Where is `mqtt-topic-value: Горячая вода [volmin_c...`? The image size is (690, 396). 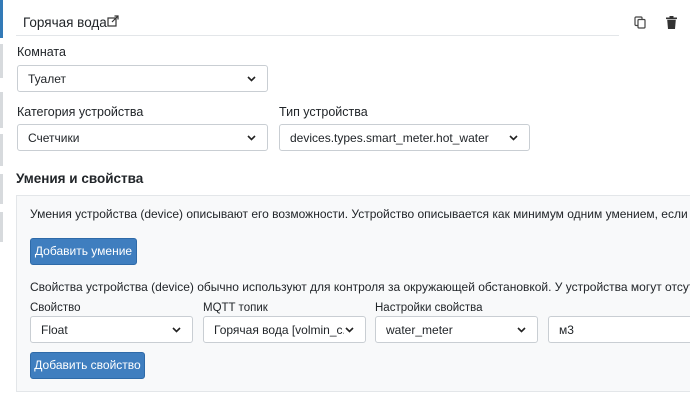
mqtt-topic-value: Горячая вода [volmin_c... is located at coordinates (279, 330).